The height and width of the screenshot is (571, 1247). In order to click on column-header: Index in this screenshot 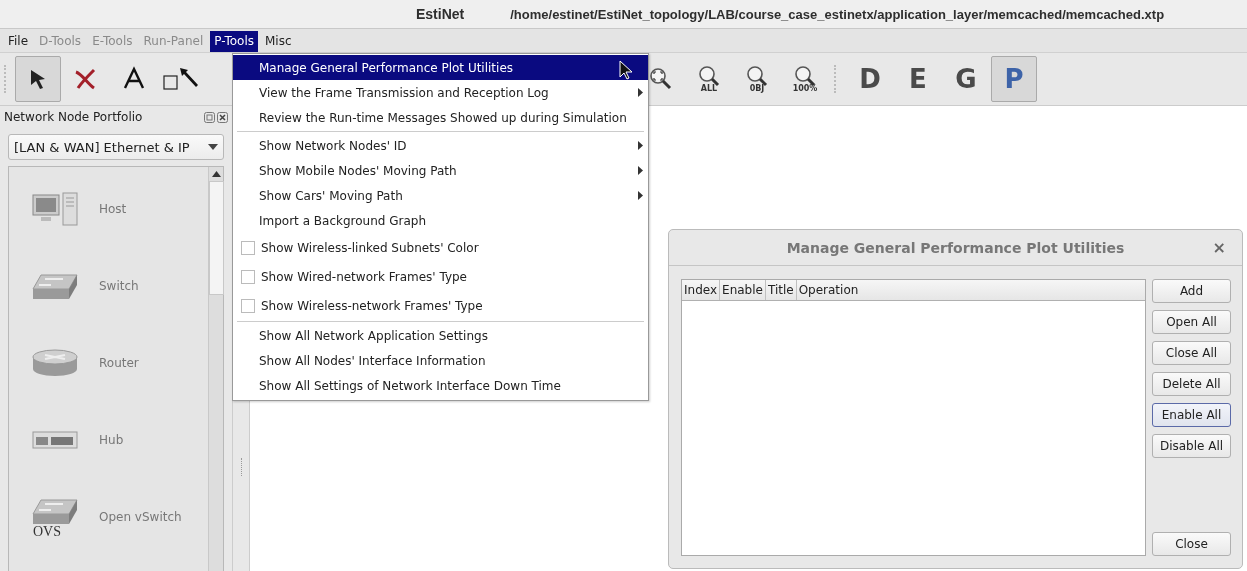, I will do `click(701, 290)`.